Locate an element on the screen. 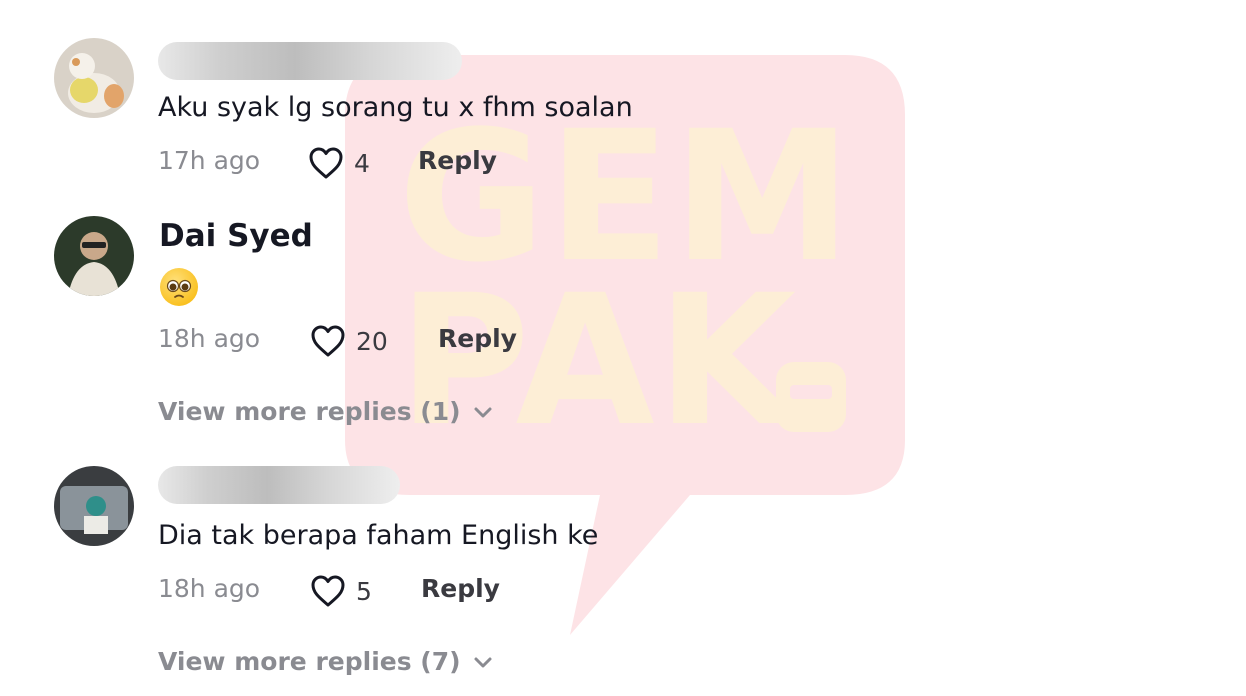 Image resolution: width=1246 pixels, height=696 pixels. avatar-image-car is located at coordinates (94, 506).